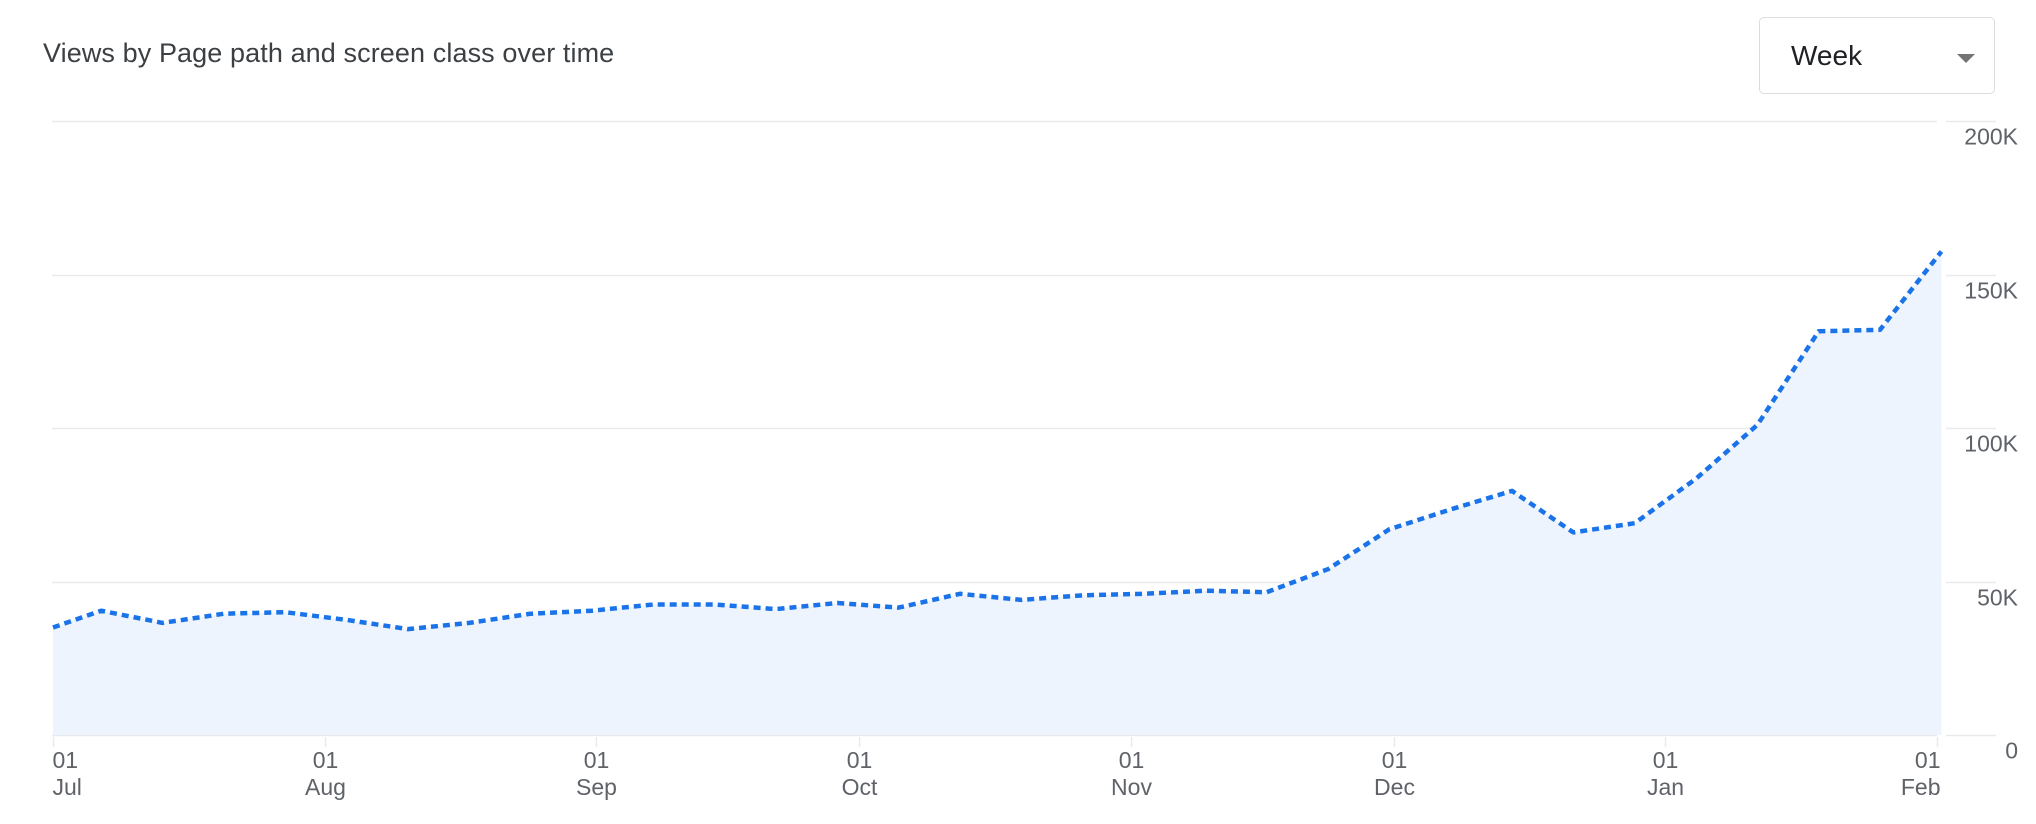  What do you see at coordinates (325, 787) in the screenshot?
I see `x-tick-label-month: Aug` at bounding box center [325, 787].